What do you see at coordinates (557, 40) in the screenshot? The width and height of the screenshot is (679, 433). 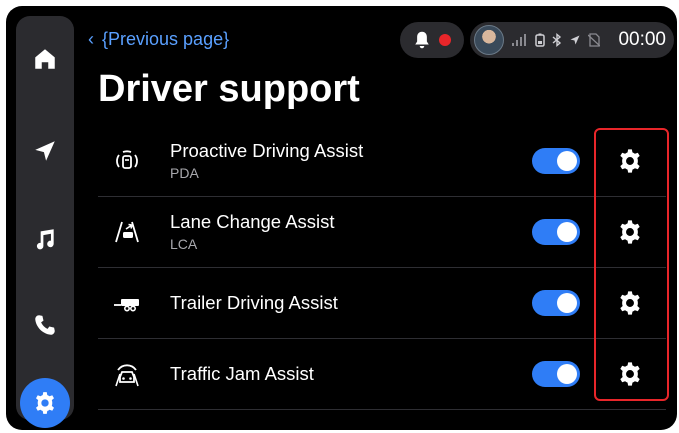 I see `bluetooth-icon` at bounding box center [557, 40].